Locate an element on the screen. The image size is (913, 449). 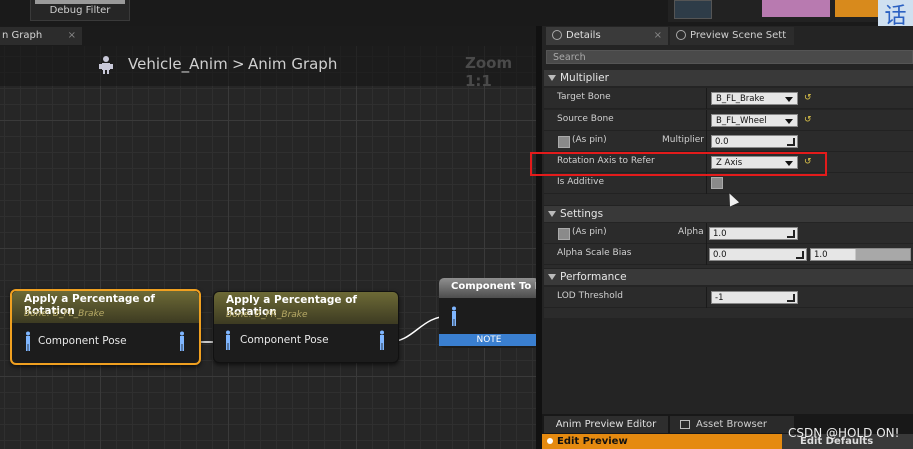
node-subtitle: Bone: B_FL_Brake is located at coordinates (64, 314).